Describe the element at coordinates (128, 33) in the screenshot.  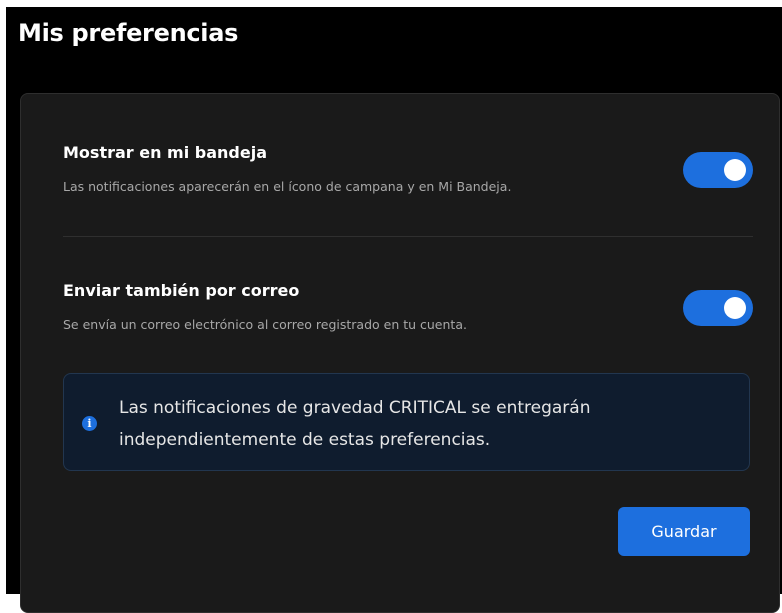
I see `page-title: Mis preferencias` at that location.